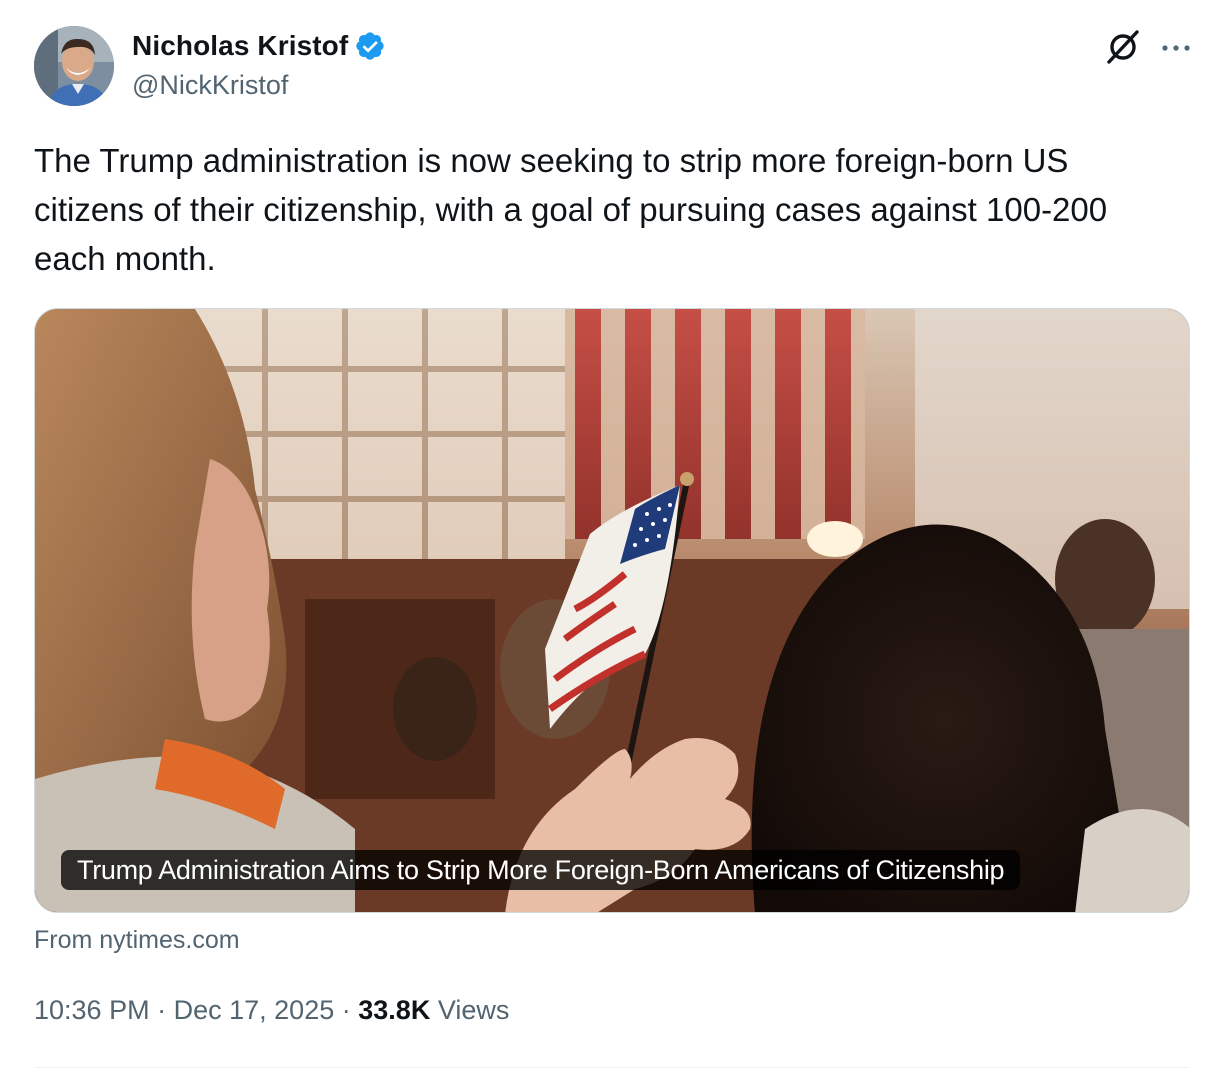  What do you see at coordinates (240, 46) in the screenshot?
I see `display-name: Nicholas Kristof` at bounding box center [240, 46].